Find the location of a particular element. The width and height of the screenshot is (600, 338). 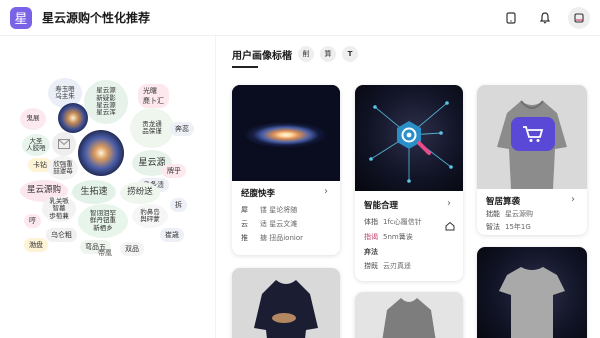

cloud-caption: 帝凰 is located at coordinates (105, 253).